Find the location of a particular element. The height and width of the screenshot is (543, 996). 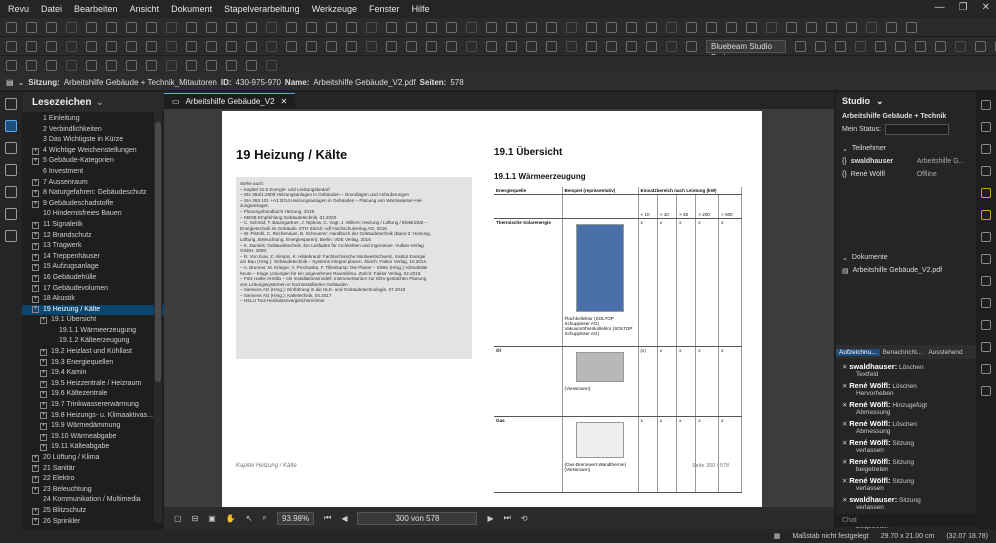

prev-page-icon: ◀ is located at coordinates (344, 518).